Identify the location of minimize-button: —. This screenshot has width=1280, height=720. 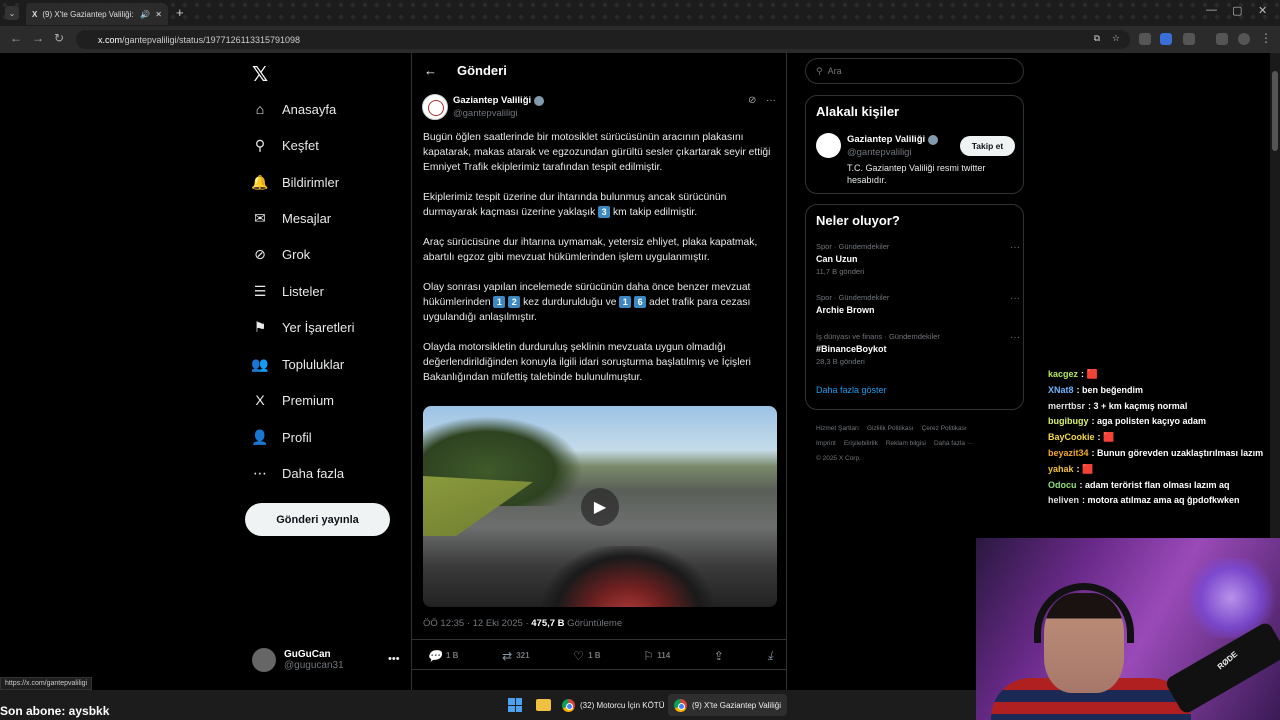
(1211, 10).